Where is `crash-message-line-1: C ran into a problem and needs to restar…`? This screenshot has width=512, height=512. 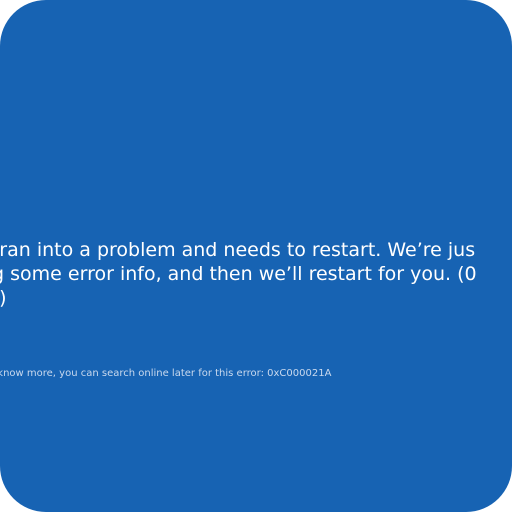 crash-message-line-1: C ran into a problem and needs to restar… is located at coordinates (238, 250).